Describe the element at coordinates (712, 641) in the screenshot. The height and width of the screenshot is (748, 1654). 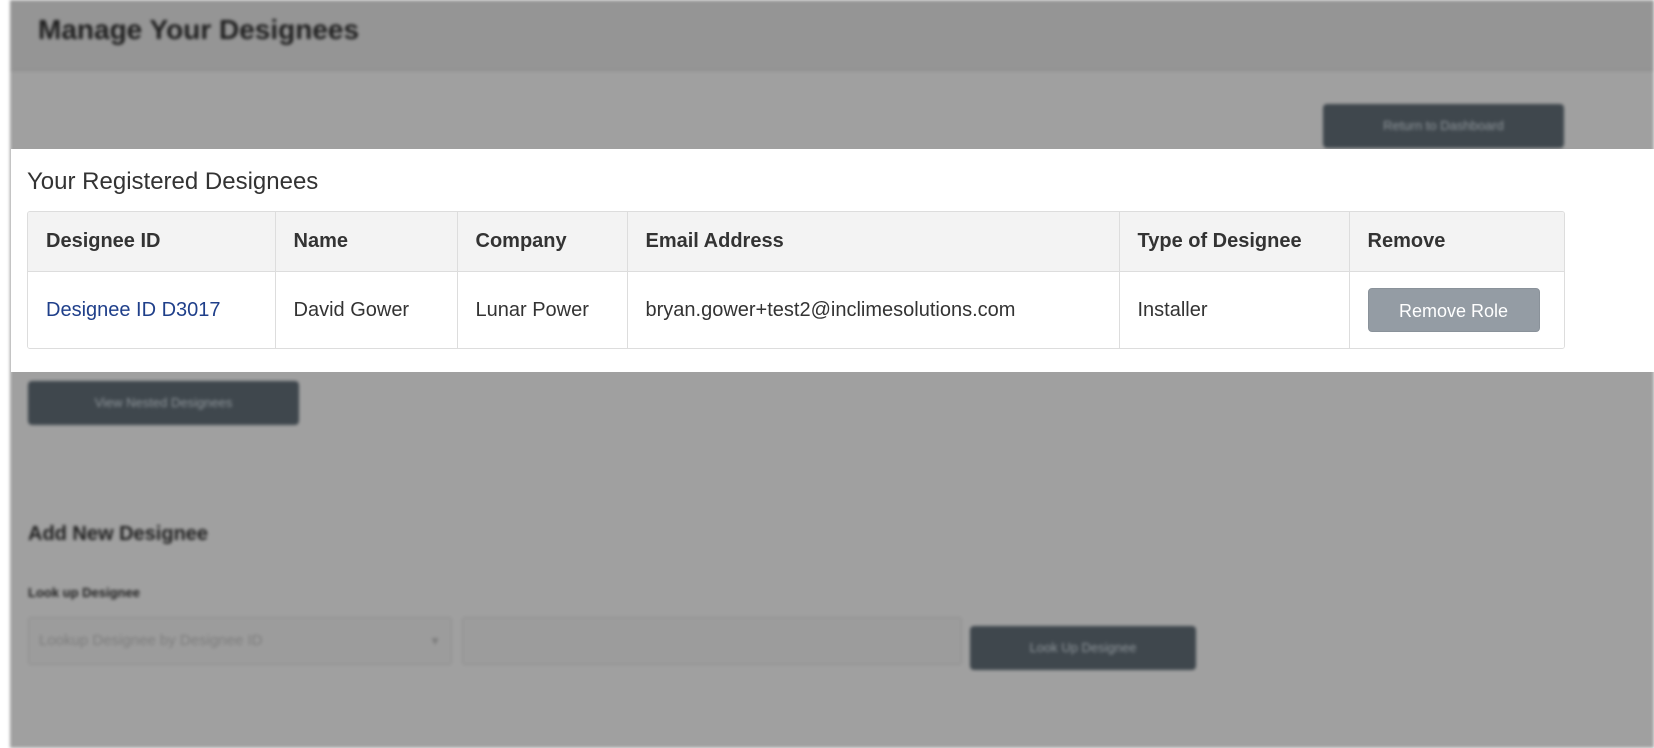
I see `designee-id-input` at that location.